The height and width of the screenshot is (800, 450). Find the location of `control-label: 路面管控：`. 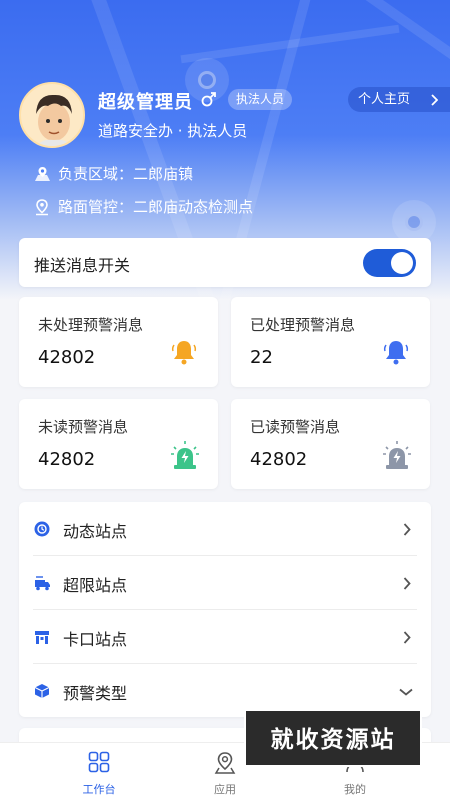

control-label: 路面管控： is located at coordinates (96, 207).